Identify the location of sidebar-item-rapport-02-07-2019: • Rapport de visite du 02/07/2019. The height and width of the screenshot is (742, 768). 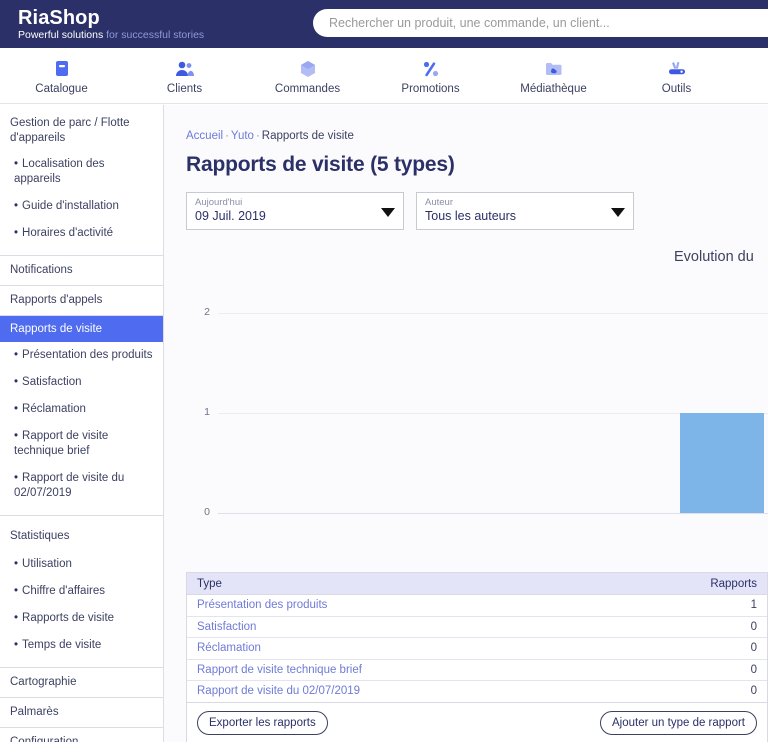
(81, 486).